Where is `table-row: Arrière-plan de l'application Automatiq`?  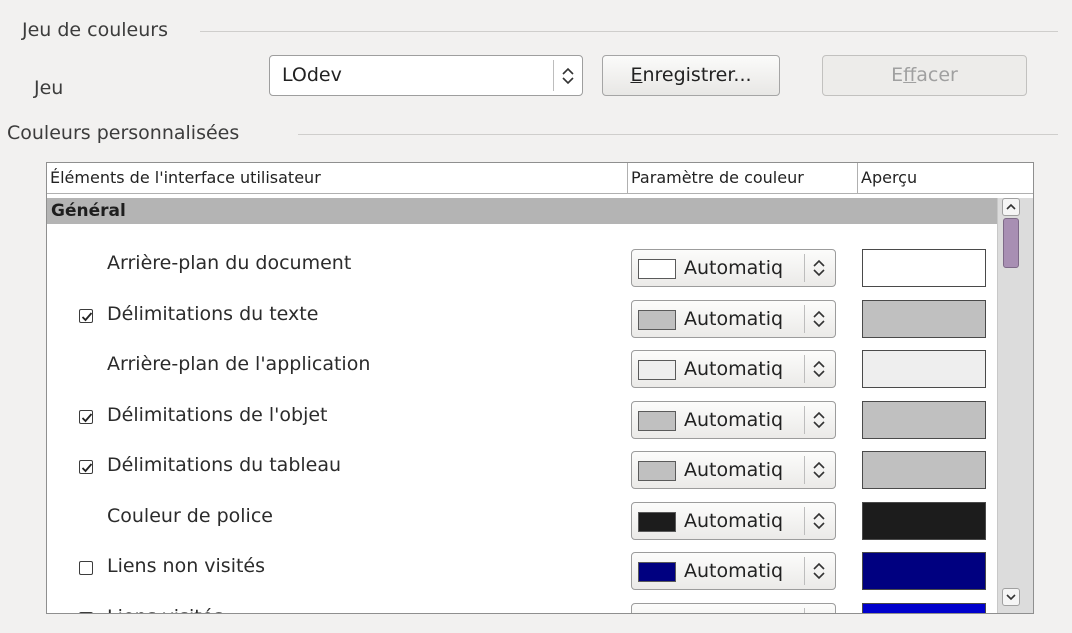
table-row: Arrière-plan de l'application Automatiq is located at coordinates (522, 366).